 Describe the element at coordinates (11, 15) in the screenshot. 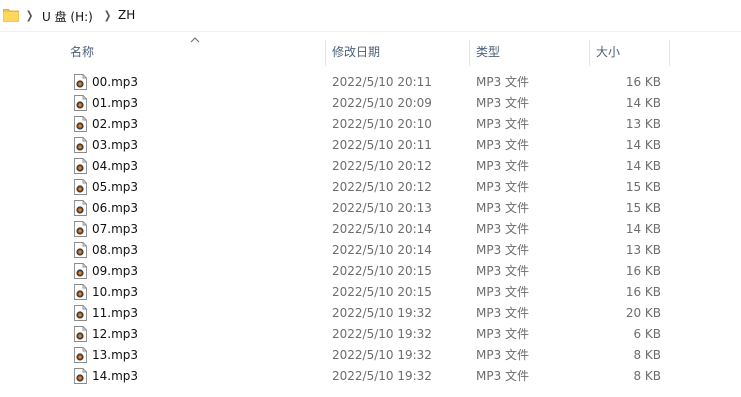

I see `folder-icon` at that location.